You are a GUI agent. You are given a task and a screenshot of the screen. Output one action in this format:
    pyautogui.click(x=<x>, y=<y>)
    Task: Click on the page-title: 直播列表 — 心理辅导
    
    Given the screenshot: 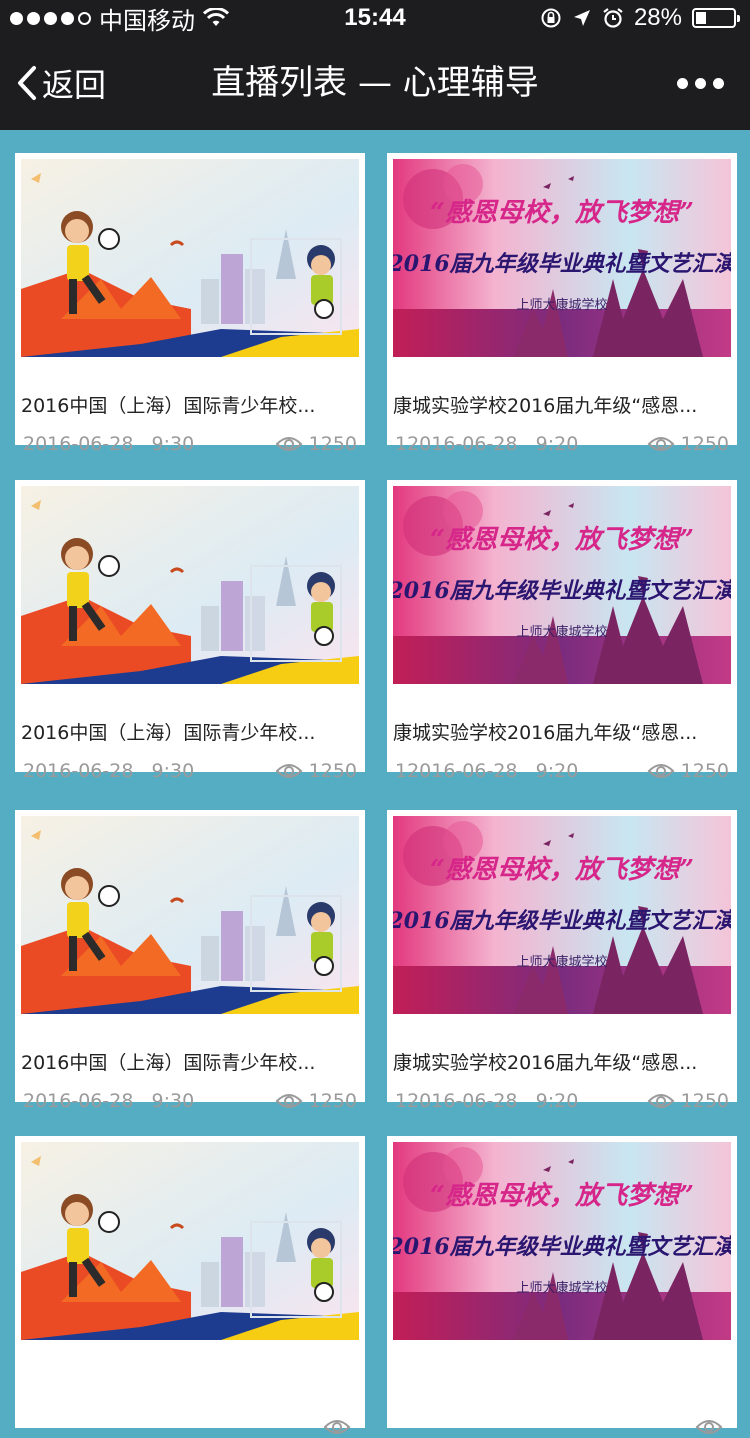 What is the action you would take?
    pyautogui.click(x=375, y=83)
    